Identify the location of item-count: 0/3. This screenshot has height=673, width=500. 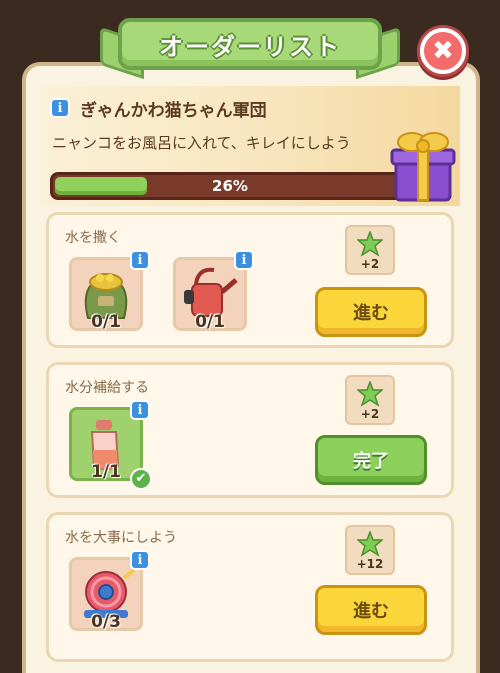
(106, 622).